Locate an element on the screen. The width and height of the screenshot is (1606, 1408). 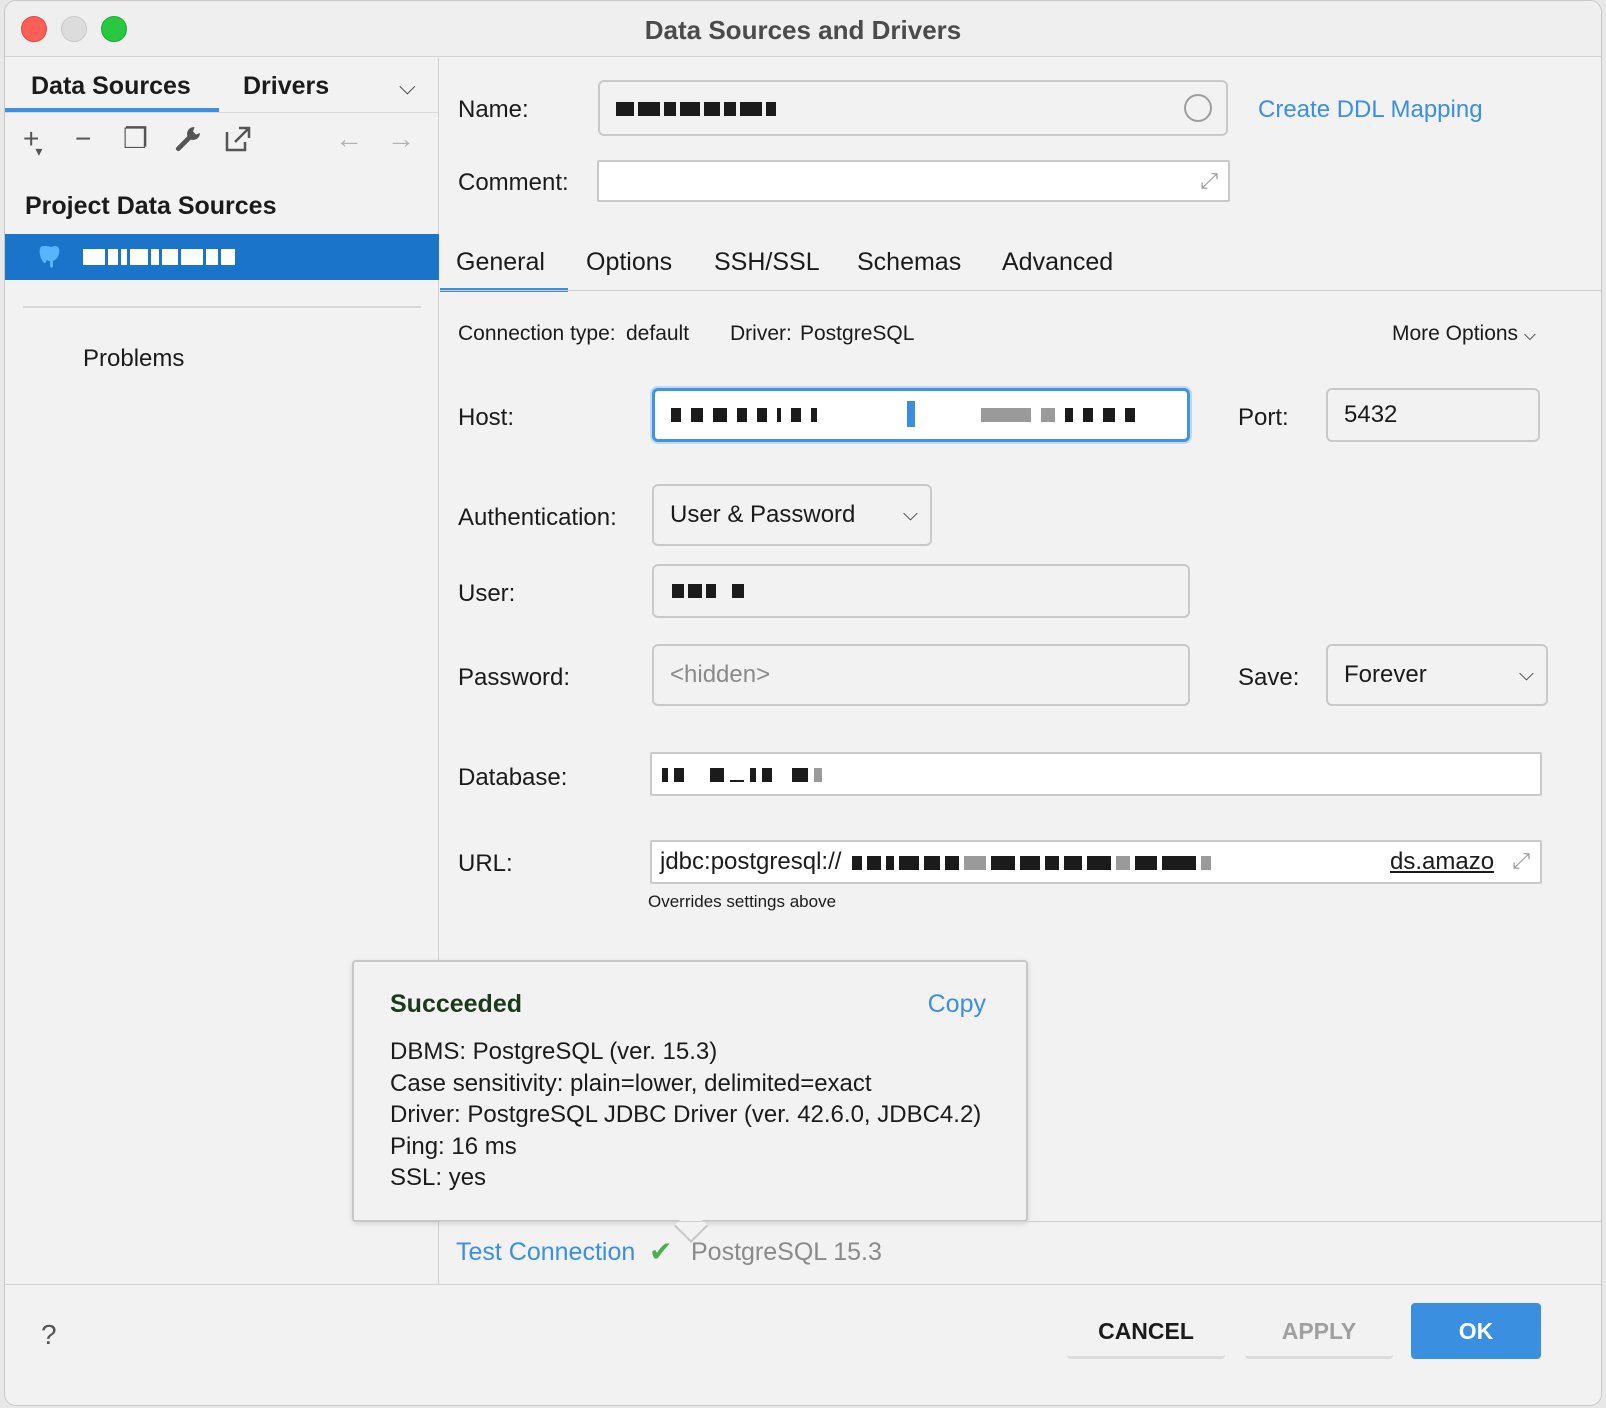
wrench-icon is located at coordinates (188, 142).